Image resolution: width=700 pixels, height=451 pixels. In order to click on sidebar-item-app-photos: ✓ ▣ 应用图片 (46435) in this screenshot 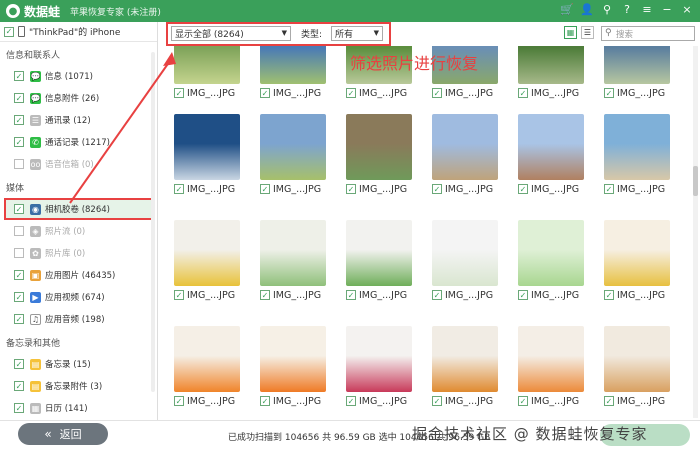, I will do `click(78, 275)`.